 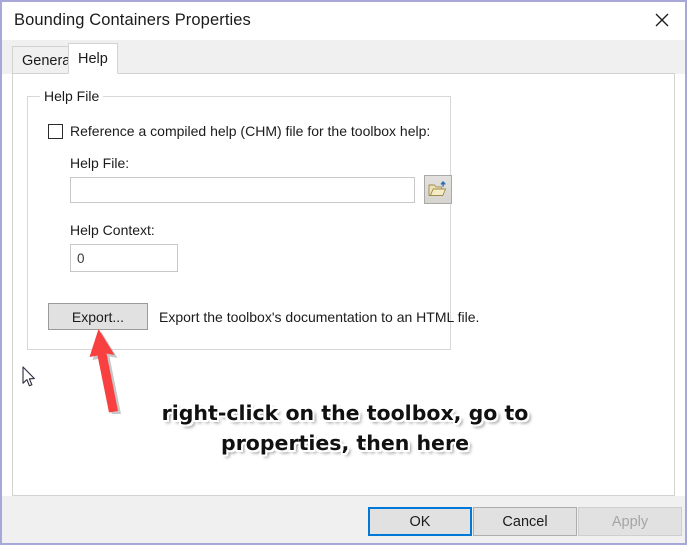 What do you see at coordinates (72, 96) in the screenshot?
I see `groupbox-title: Help File` at bounding box center [72, 96].